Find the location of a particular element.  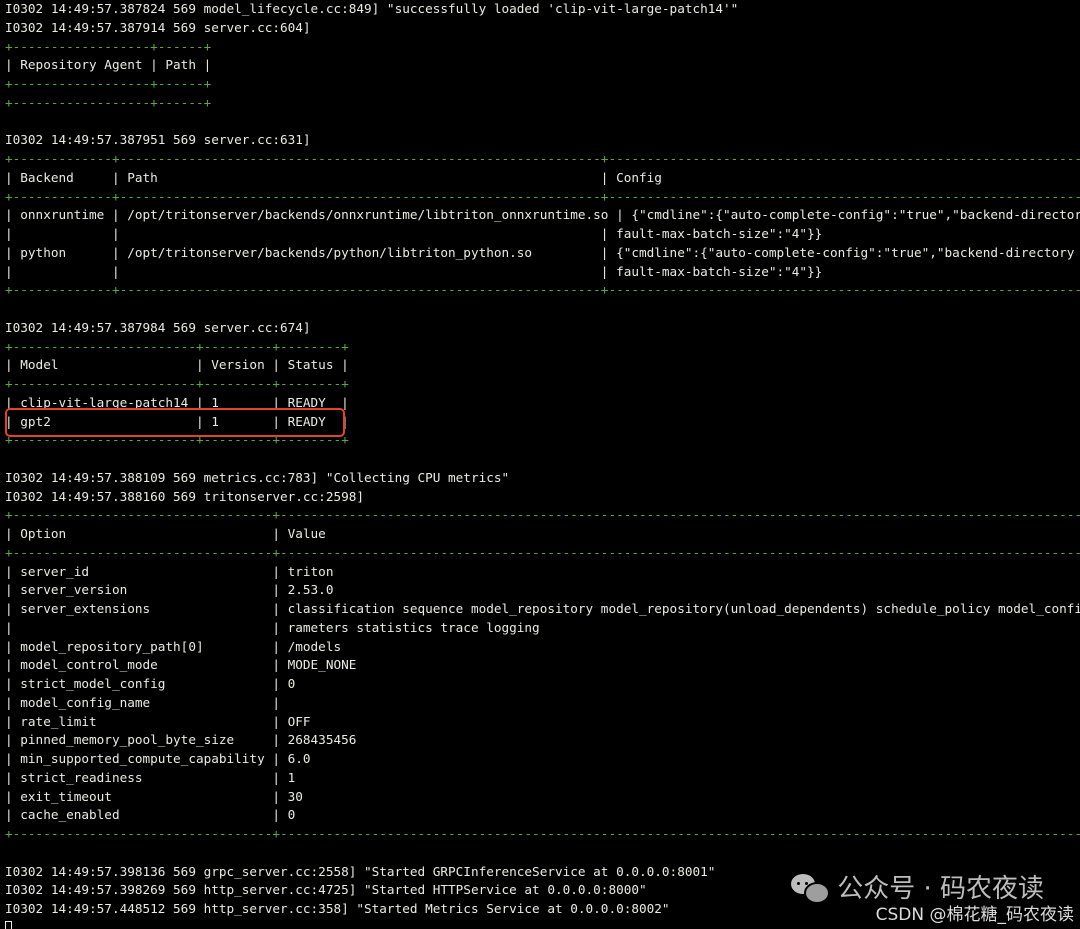

table-row: | rate_limit | OFF is located at coordinates (158, 721).